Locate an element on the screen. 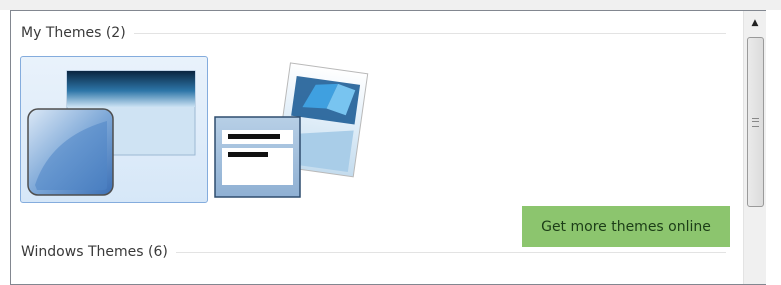 The height and width of the screenshot is (285, 781). up-arrow-icon: ▲ is located at coordinates (755, 23).